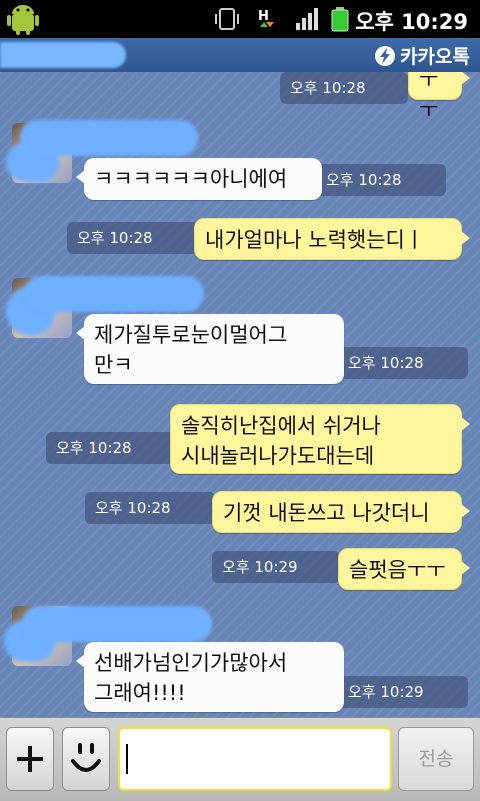 Image resolution: width=480 pixels, height=801 pixels. Describe the element at coordinates (429, 97) in the screenshot. I see `message-text: ㅜㅜ` at that location.